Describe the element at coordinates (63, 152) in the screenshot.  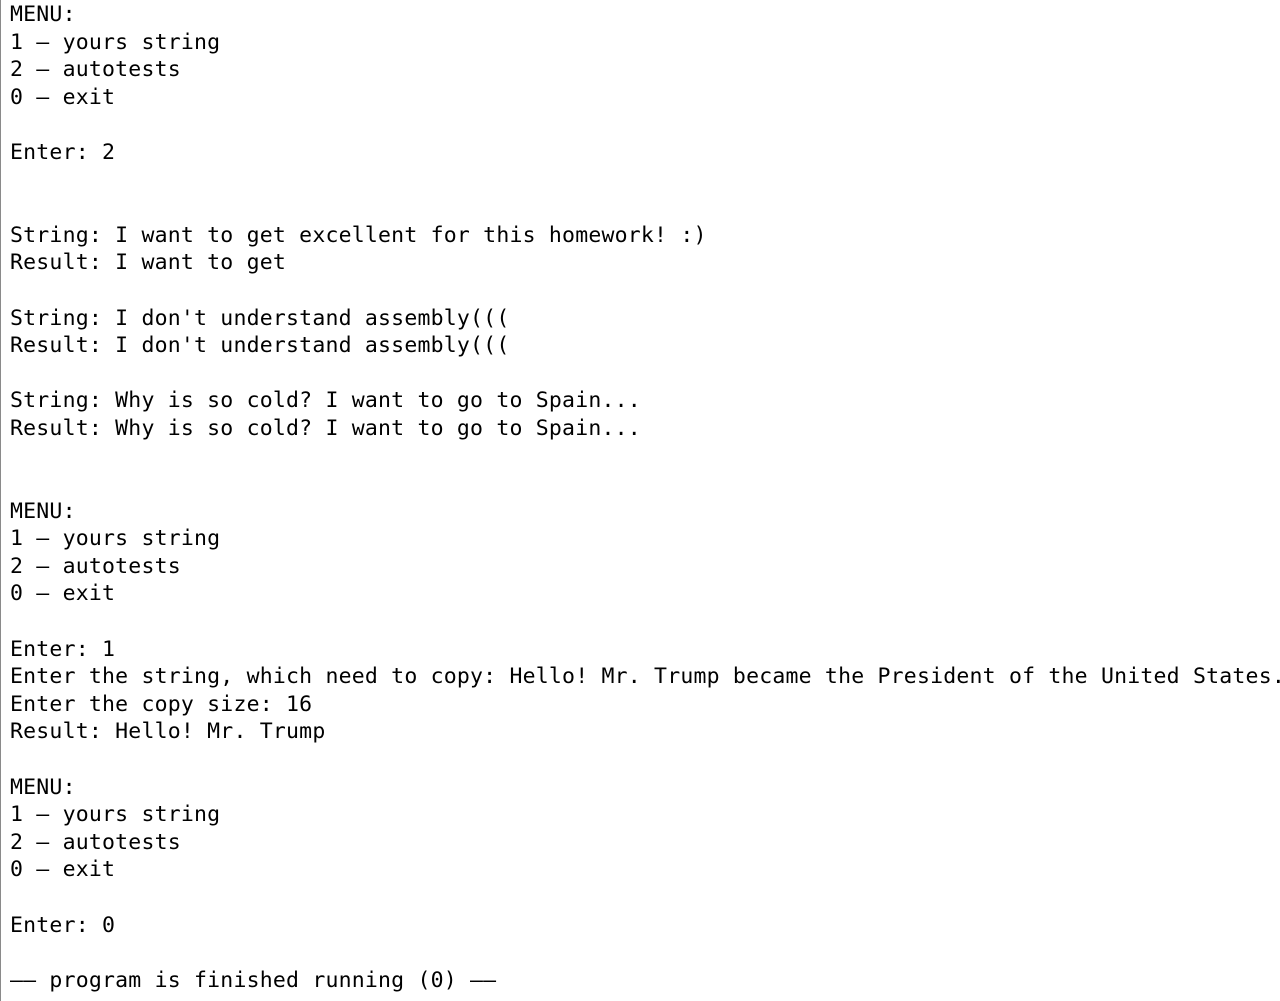
I see `enter-choice-line: Enter: 2` at that location.